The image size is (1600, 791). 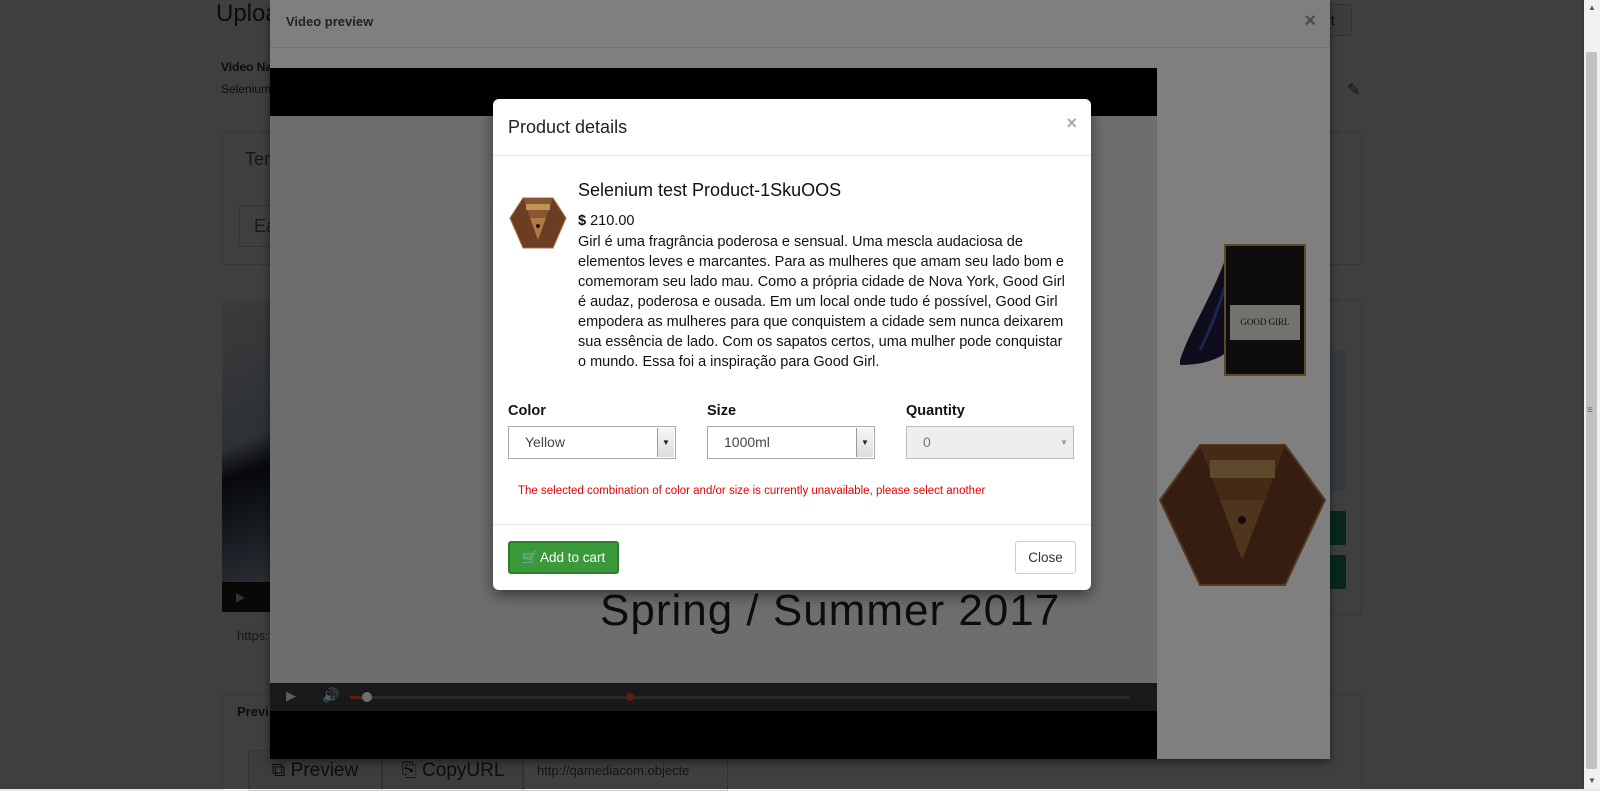 I want to click on currency-symbol: $, so click(x=582, y=221).